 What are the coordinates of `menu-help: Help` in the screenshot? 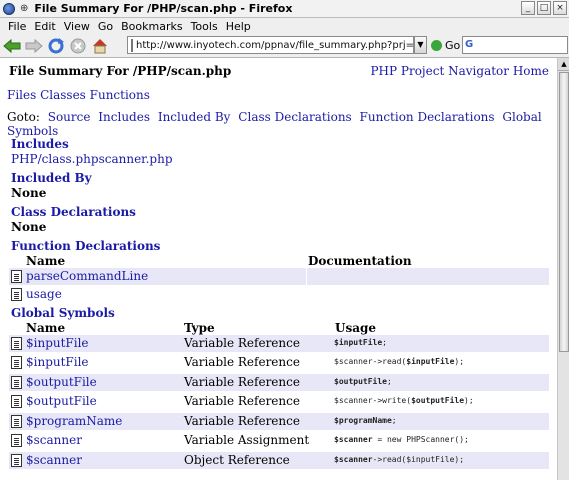 It's located at (238, 26).